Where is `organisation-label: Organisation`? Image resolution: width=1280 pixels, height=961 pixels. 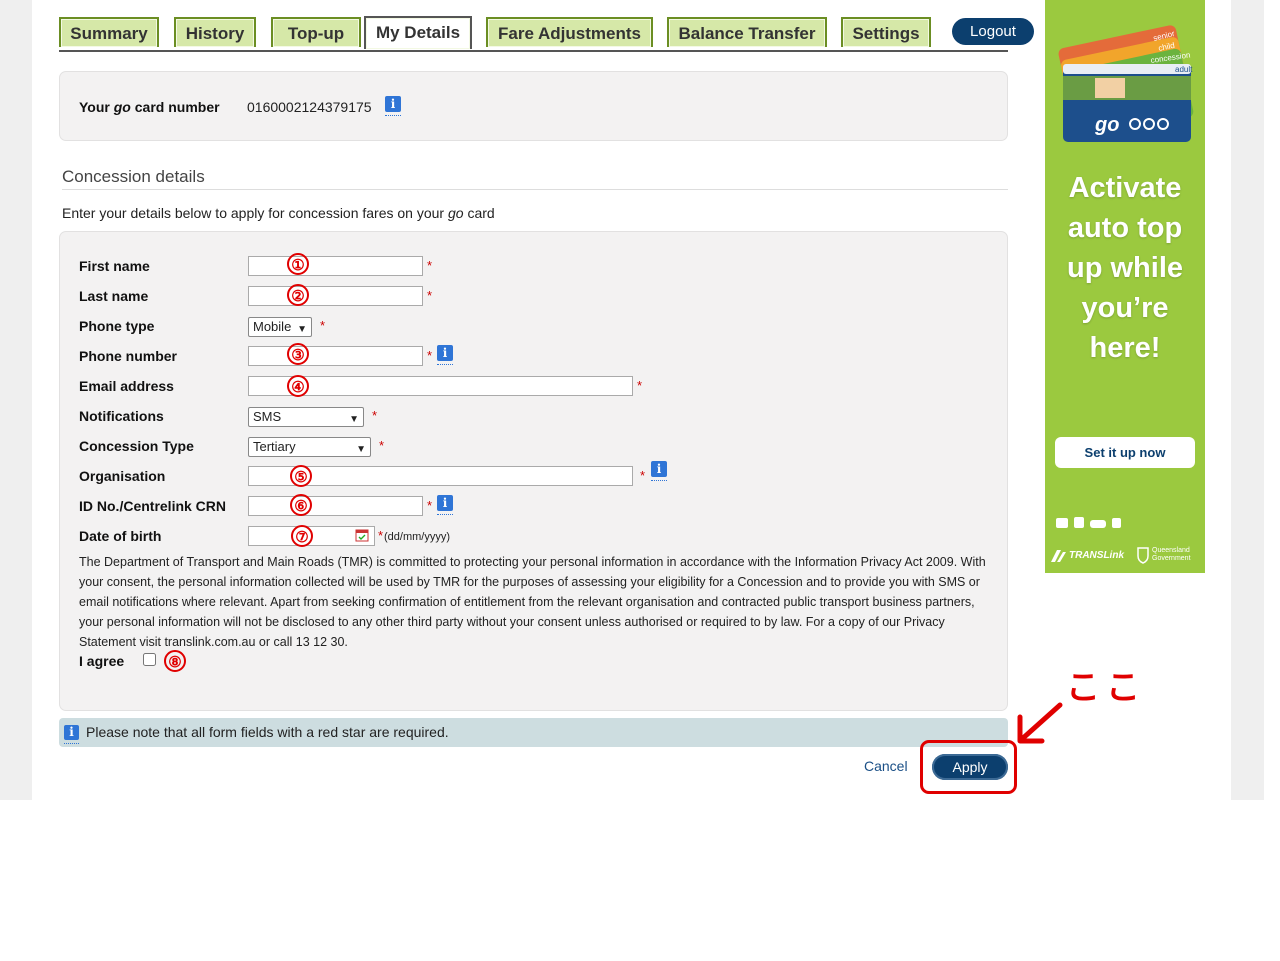
organisation-label: Organisation is located at coordinates (122, 476).